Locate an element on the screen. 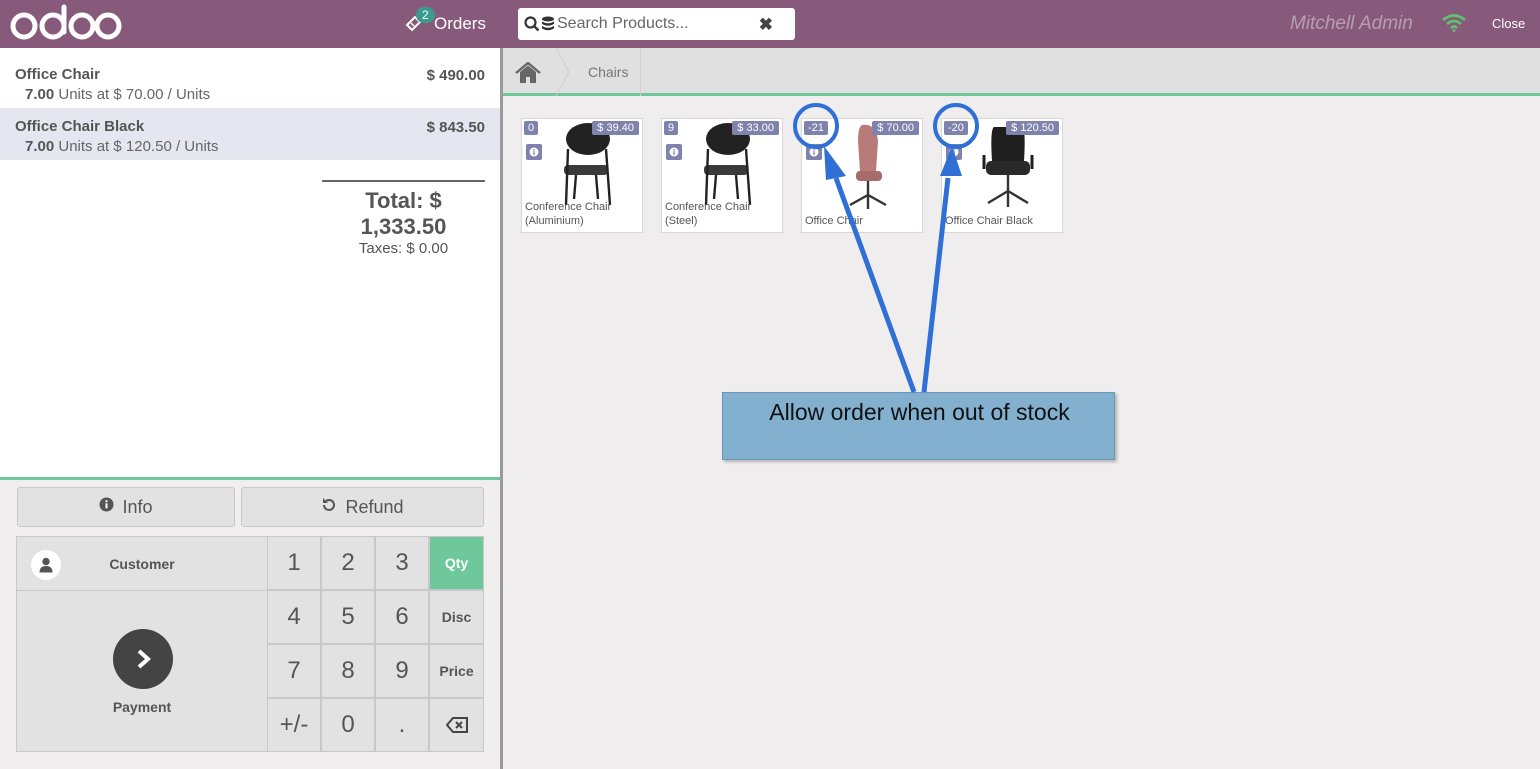 The height and width of the screenshot is (769, 1540). order-line-name: Office Chair is located at coordinates (58, 74).